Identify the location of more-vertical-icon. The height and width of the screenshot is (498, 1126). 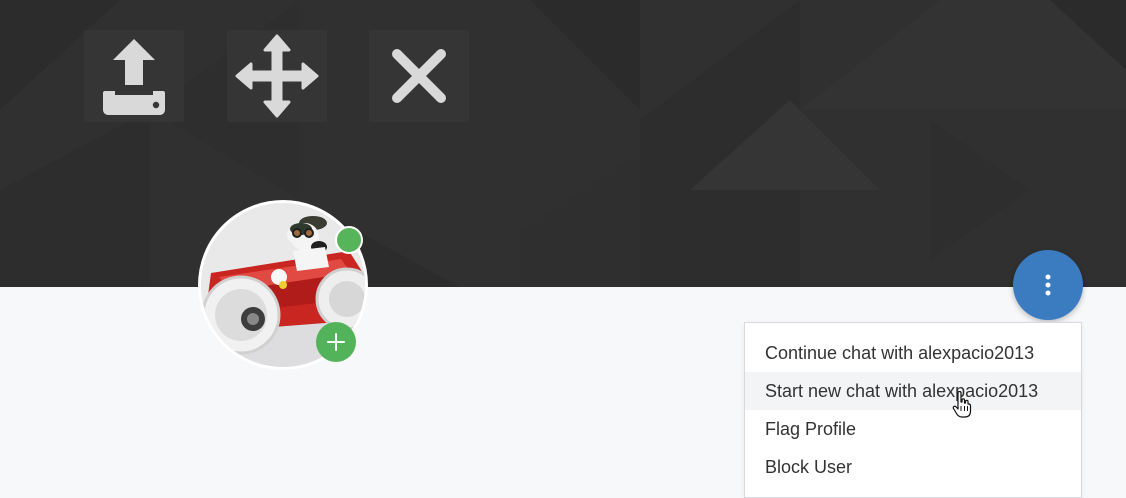
(1048, 285).